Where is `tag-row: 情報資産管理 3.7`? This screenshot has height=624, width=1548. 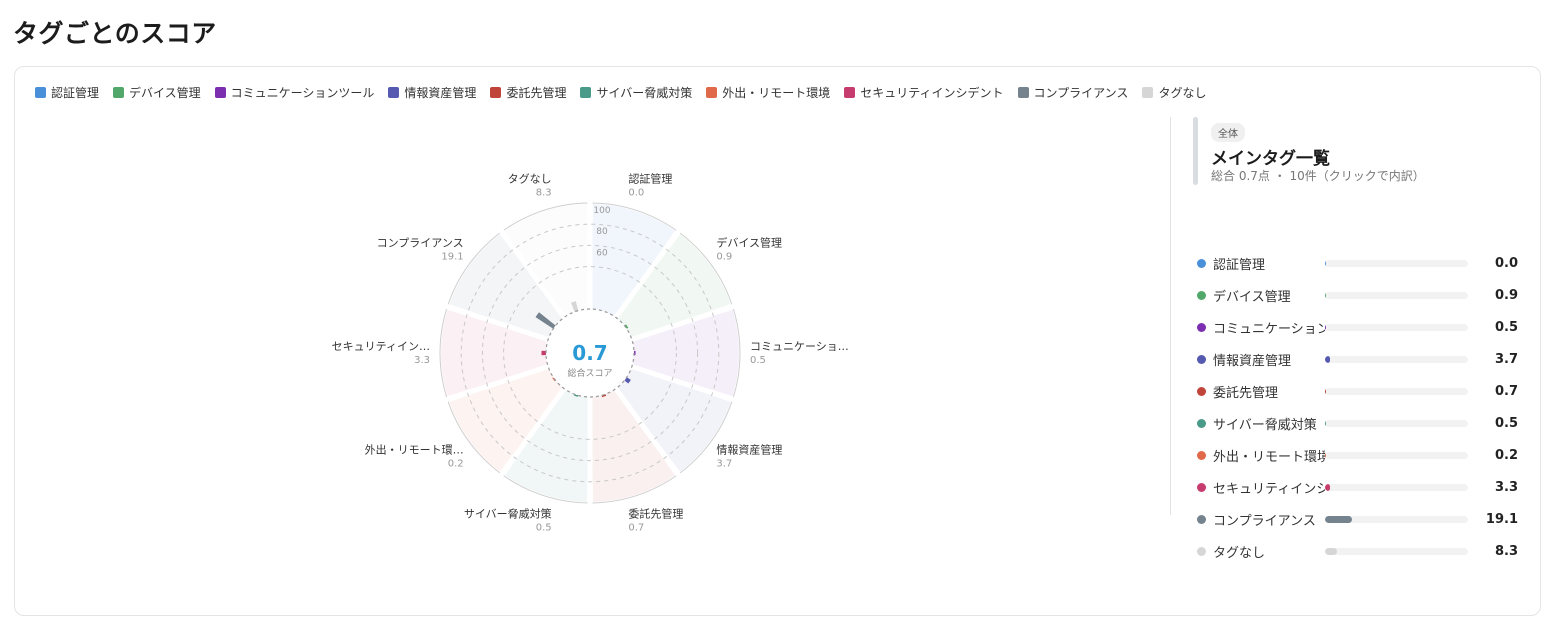 tag-row: 情報資産管理 3.7 is located at coordinates (1358, 359).